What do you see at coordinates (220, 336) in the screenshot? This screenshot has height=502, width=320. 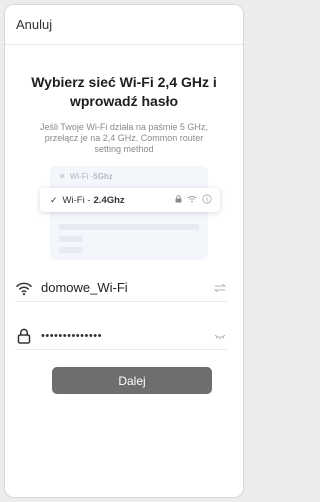 I see `eye-closed-icon` at bounding box center [220, 336].